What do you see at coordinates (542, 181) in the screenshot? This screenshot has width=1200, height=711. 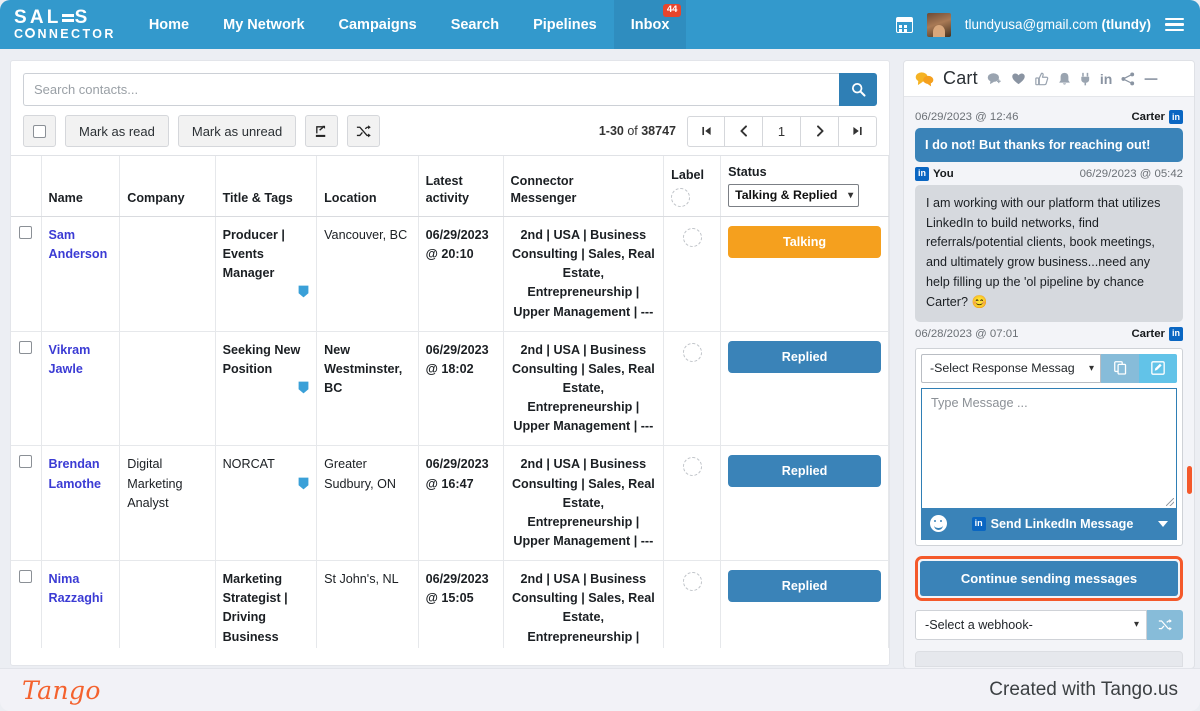 I see `header-connector-line1: Connector` at bounding box center [542, 181].